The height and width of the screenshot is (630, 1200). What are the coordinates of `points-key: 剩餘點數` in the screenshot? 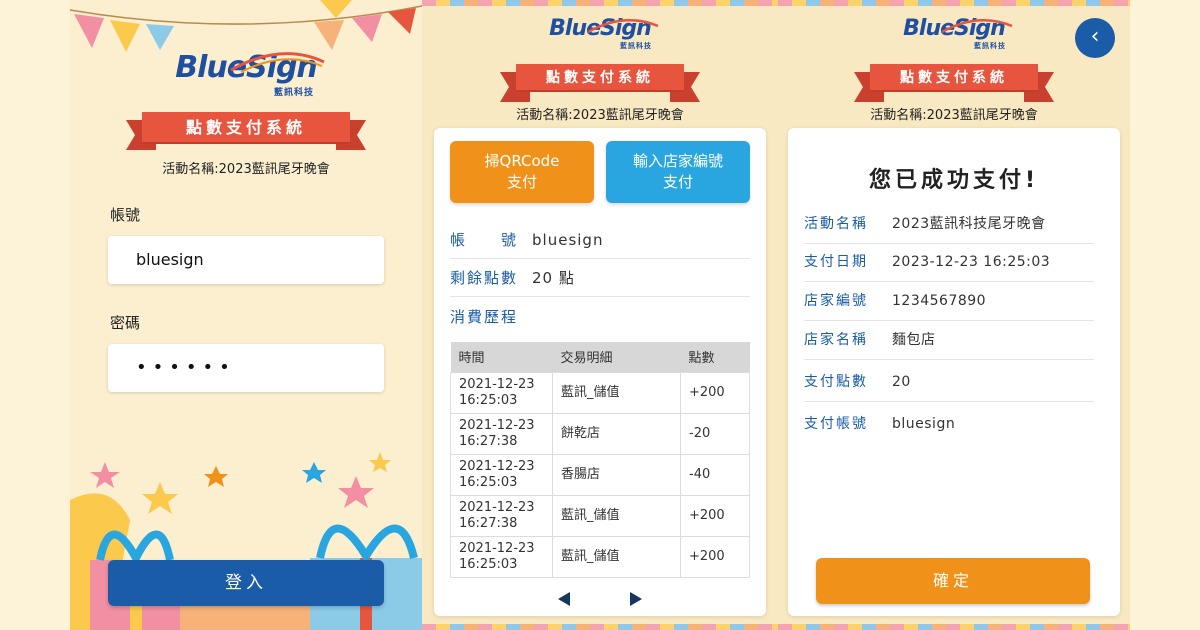 It's located at (484, 278).